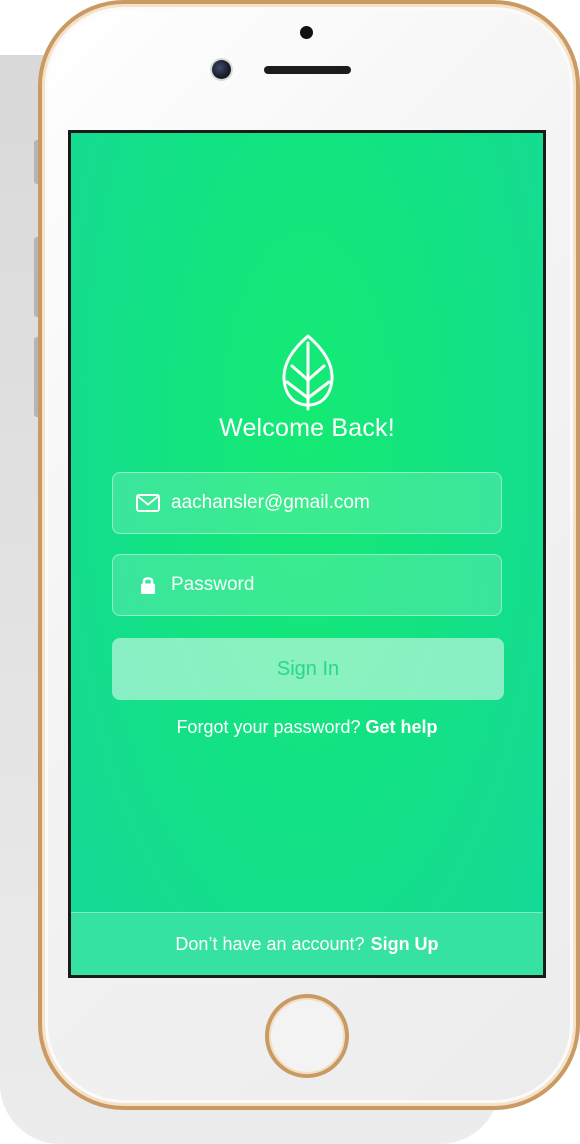 Image resolution: width=580 pixels, height=1144 pixels. Describe the element at coordinates (270, 943) in the screenshot. I see `signup-prompt: Don’t have an account?` at that location.